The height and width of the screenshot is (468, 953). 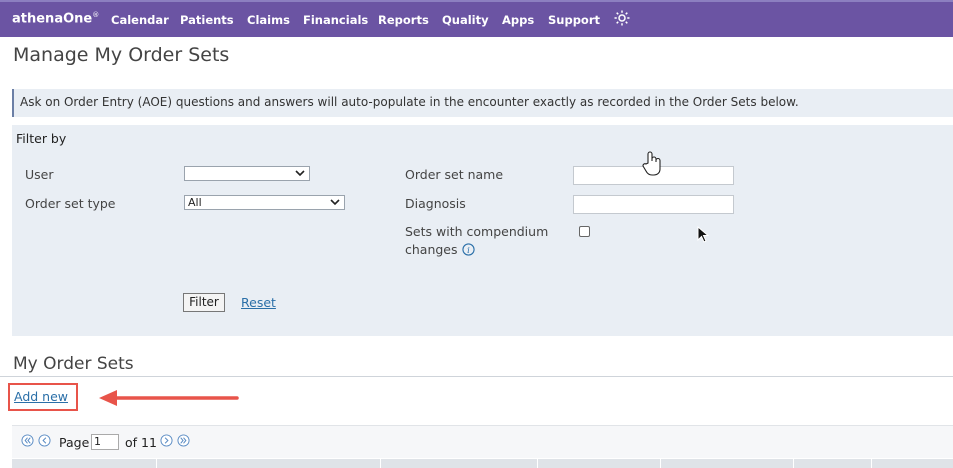 What do you see at coordinates (258, 302) in the screenshot?
I see `reset-link: Reset` at bounding box center [258, 302].